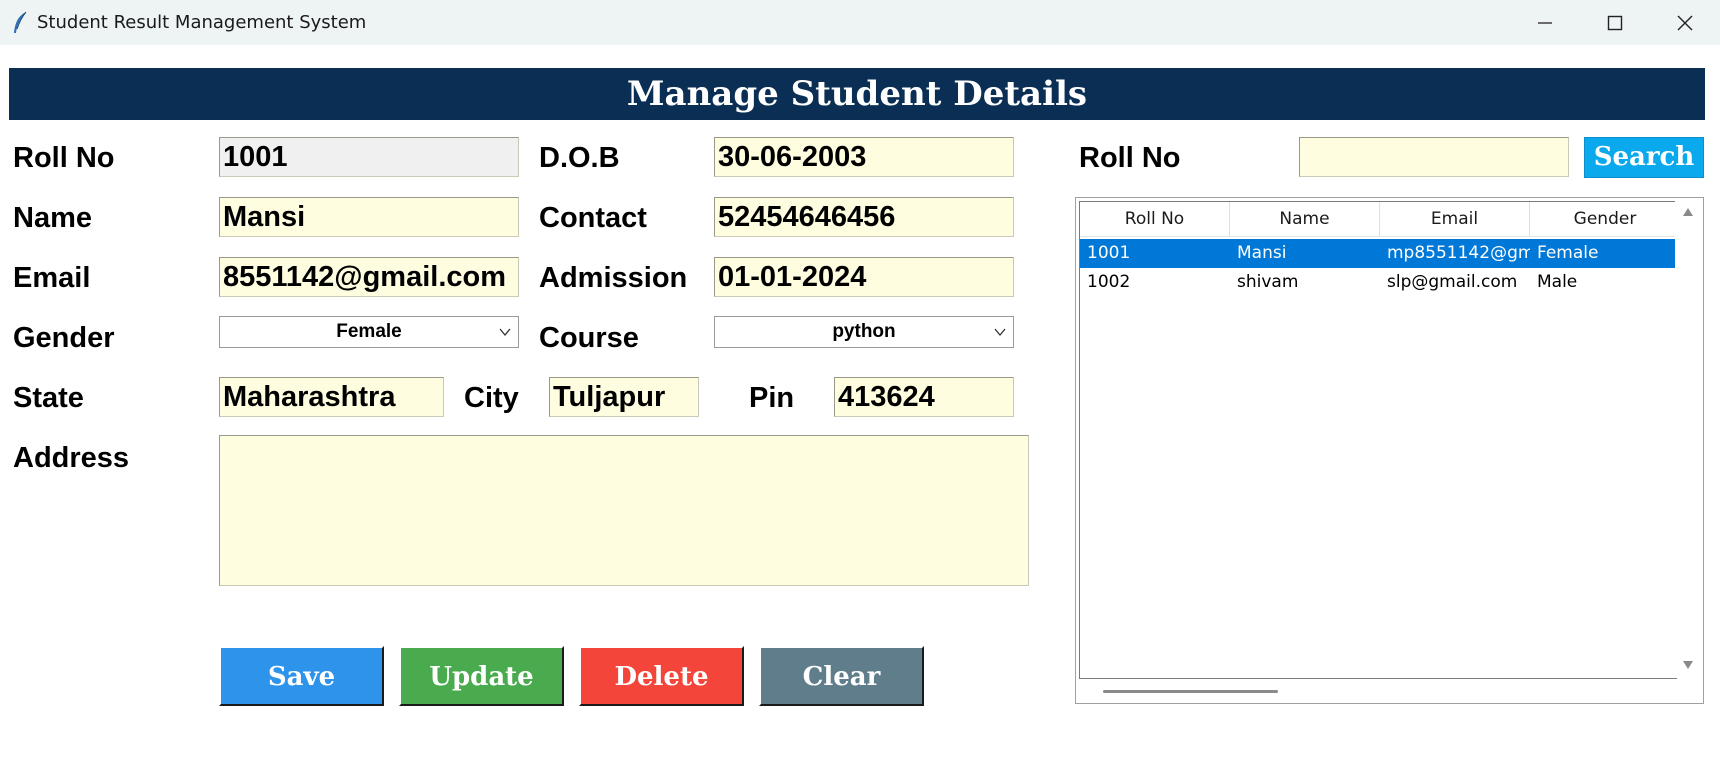 Image resolution: width=1720 pixels, height=766 pixels. I want to click on horizontal-scrollbar, so click(1377, 691).